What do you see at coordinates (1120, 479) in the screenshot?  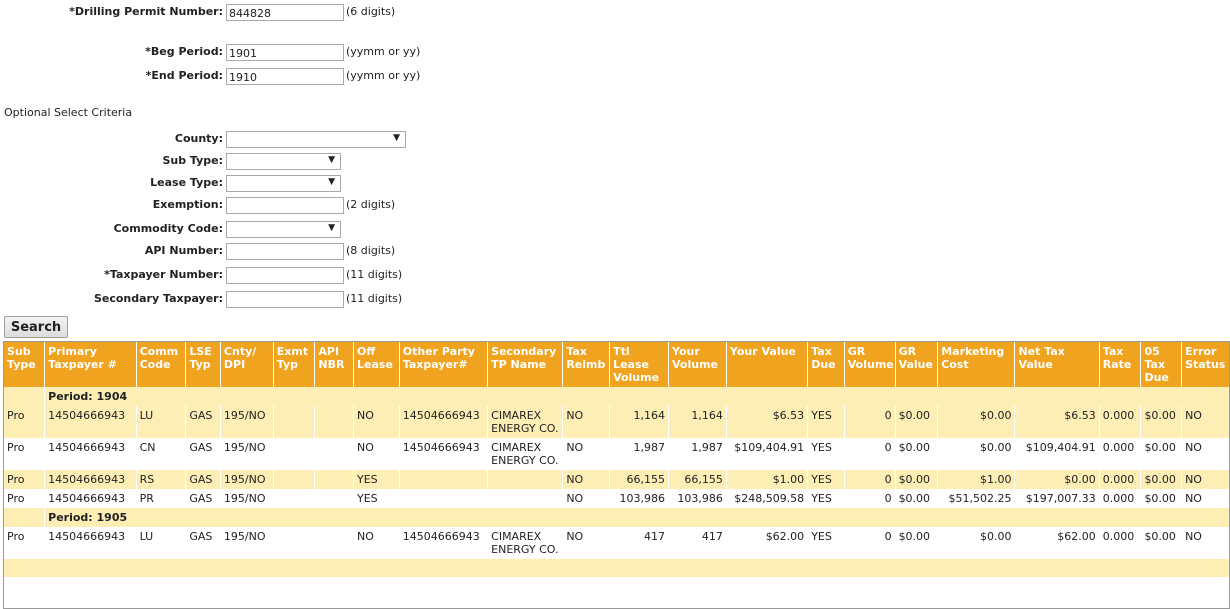 I see `table-cell: 0.000` at bounding box center [1120, 479].